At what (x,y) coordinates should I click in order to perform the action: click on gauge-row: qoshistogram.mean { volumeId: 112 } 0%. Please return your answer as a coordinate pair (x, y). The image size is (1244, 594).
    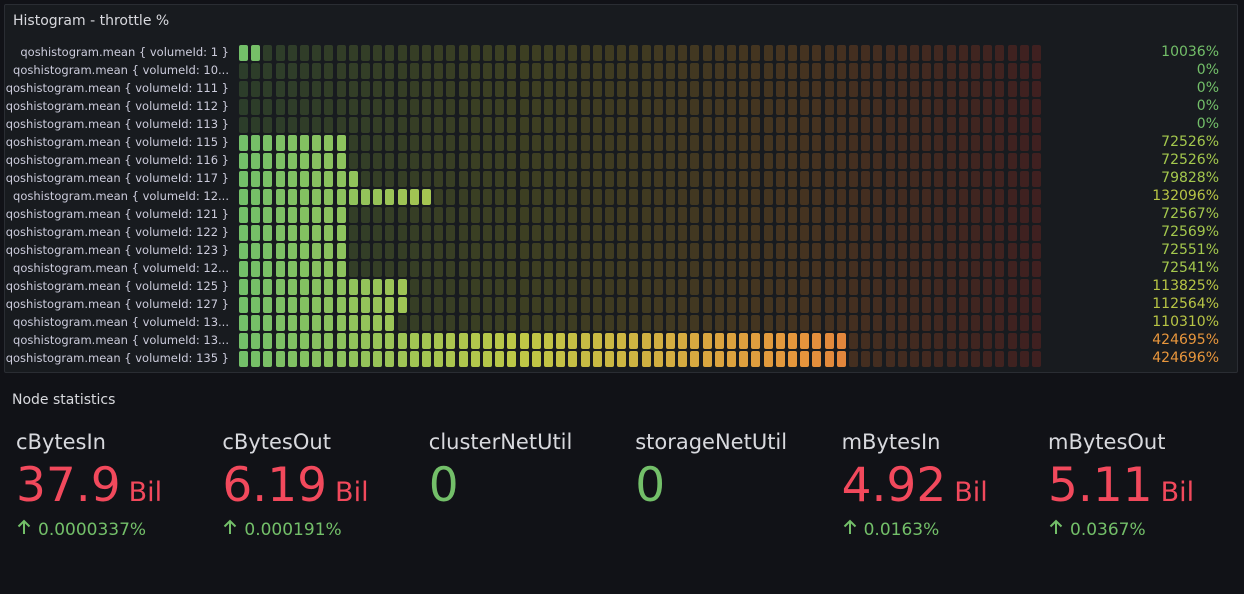
    Looking at the image, I should click on (622, 106).